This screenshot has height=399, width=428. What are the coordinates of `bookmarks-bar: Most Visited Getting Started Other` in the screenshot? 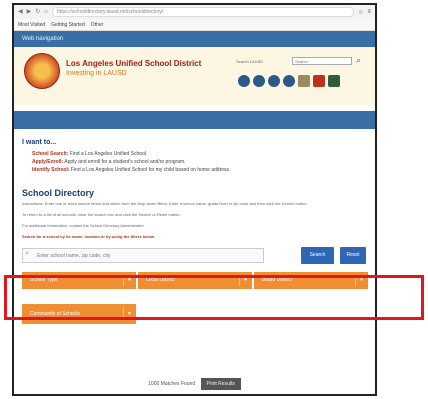 It's located at (194, 25).